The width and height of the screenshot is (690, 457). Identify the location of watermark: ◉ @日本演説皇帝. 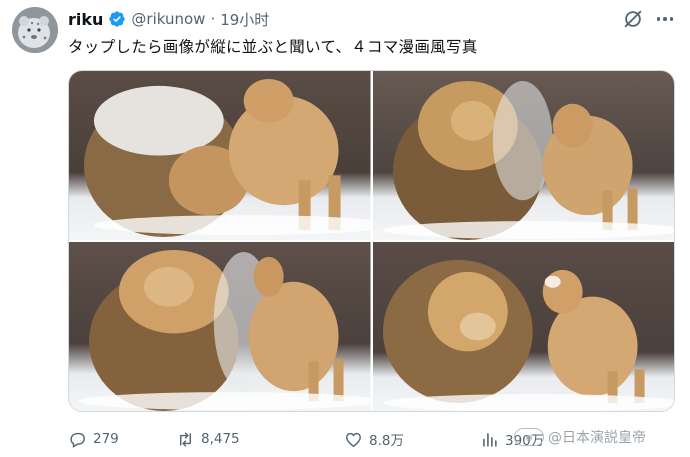
(580, 437).